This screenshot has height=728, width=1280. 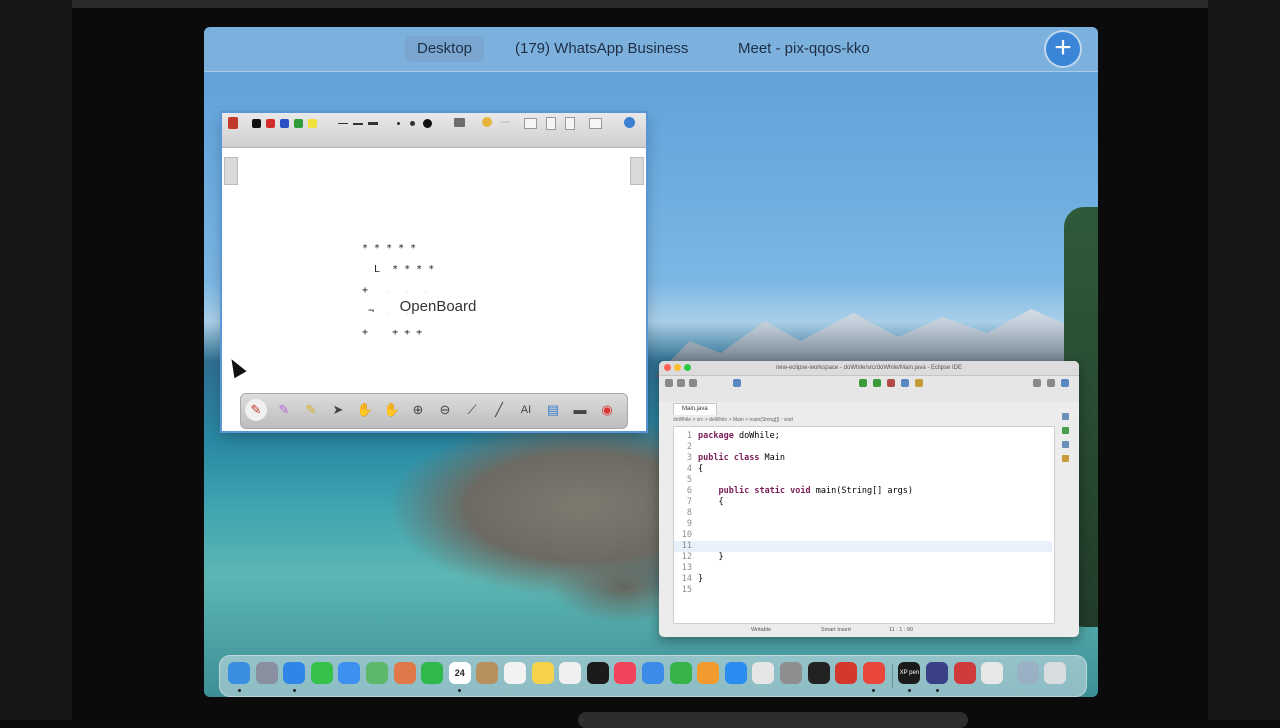 What do you see at coordinates (312, 123) in the screenshot?
I see `color-yellow-swatch` at bounding box center [312, 123].